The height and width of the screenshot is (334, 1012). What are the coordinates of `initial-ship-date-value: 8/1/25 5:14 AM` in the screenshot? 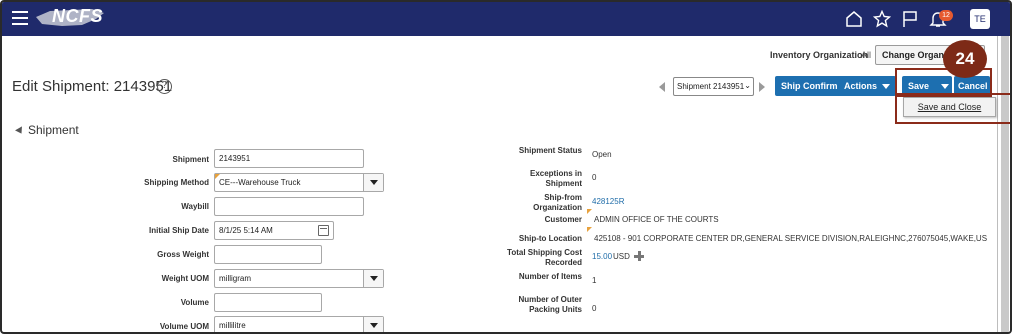 It's located at (246, 230).